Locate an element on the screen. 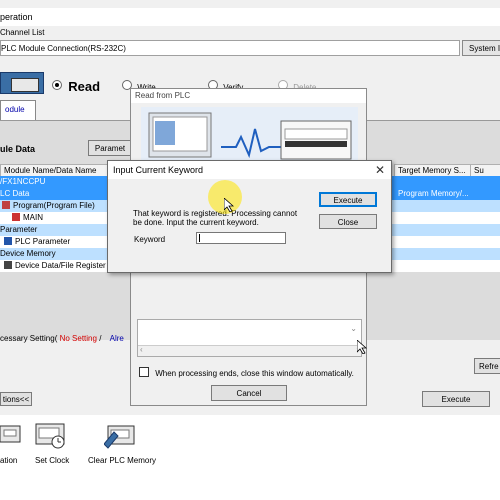  transfer-illustration is located at coordinates (249, 136).